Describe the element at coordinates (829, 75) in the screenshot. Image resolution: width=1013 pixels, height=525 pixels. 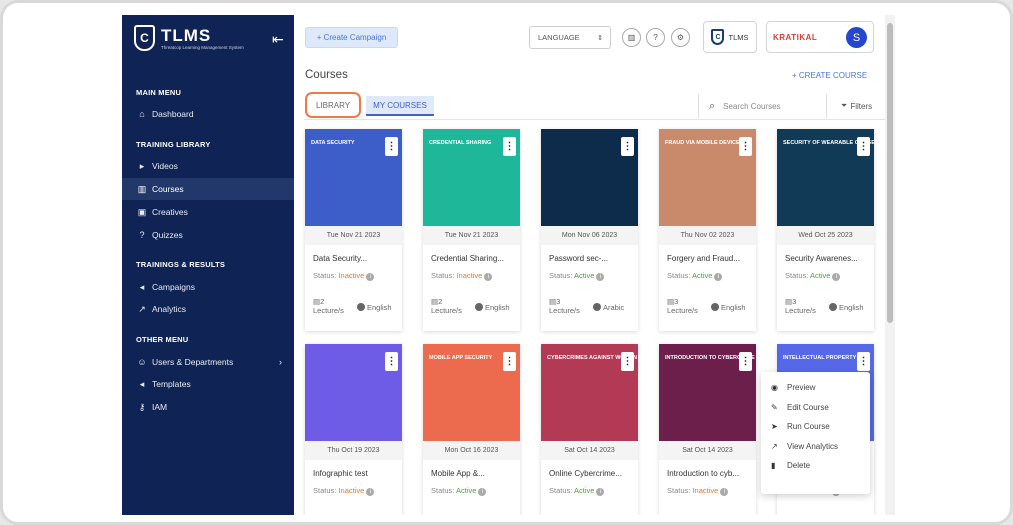
I see `create-course-button: + CREATE COURSE` at that location.